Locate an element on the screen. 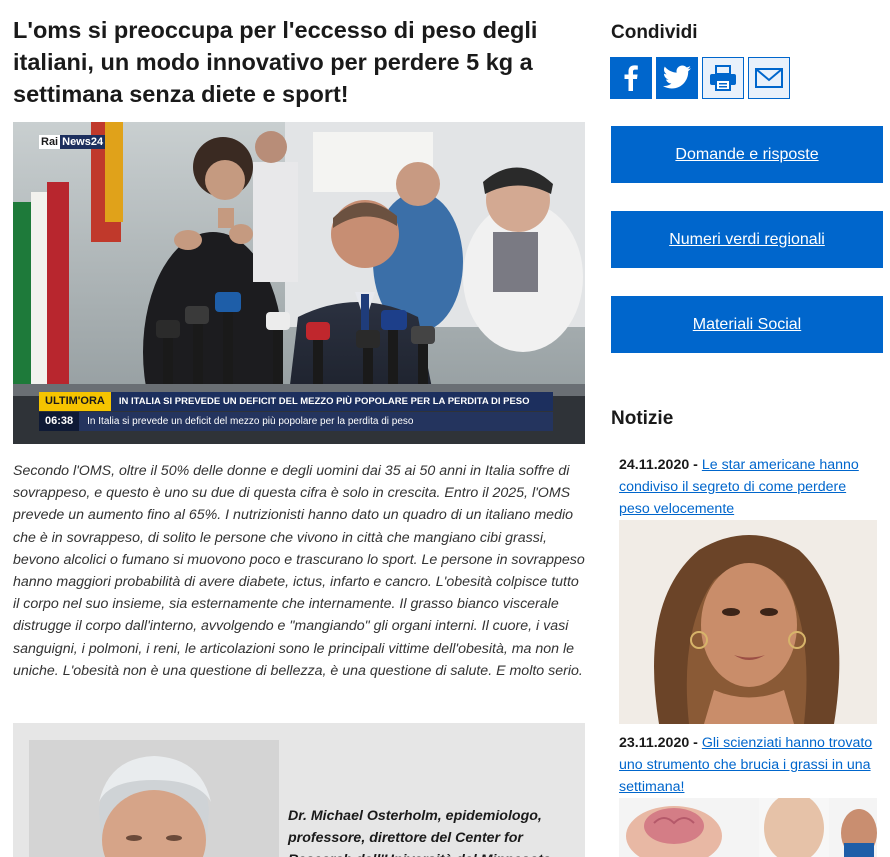  sidebar-link-regional-numbers-label: Numeri verdi regionali is located at coordinates (747, 240).